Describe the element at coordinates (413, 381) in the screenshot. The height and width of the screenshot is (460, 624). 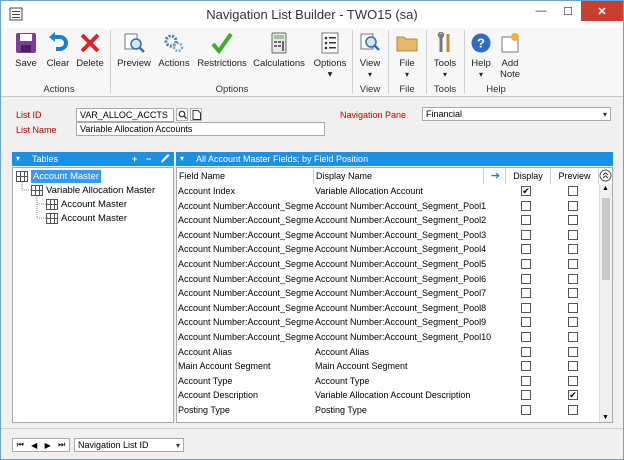
I see `display-name-cell: Account Type` at that location.